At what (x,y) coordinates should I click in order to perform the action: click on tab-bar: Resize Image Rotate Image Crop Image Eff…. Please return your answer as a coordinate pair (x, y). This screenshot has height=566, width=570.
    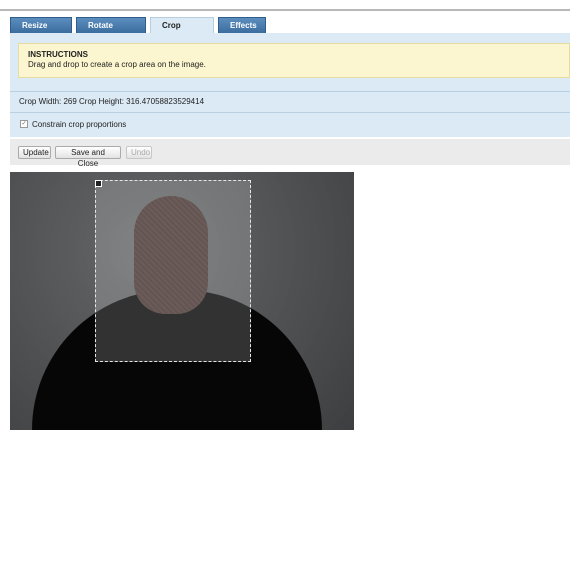
    Looking at the image, I should click on (138, 31).